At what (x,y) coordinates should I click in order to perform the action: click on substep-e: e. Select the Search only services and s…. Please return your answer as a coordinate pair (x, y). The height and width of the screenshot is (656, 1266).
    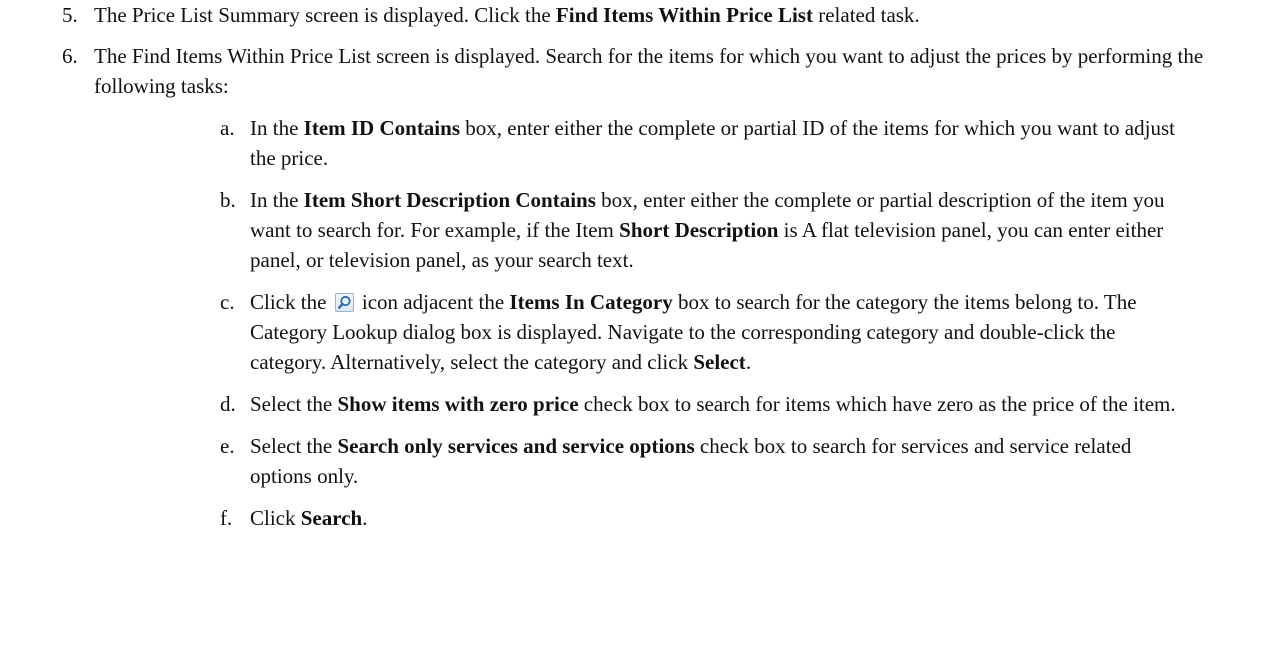
    Looking at the image, I should click on (660, 461).